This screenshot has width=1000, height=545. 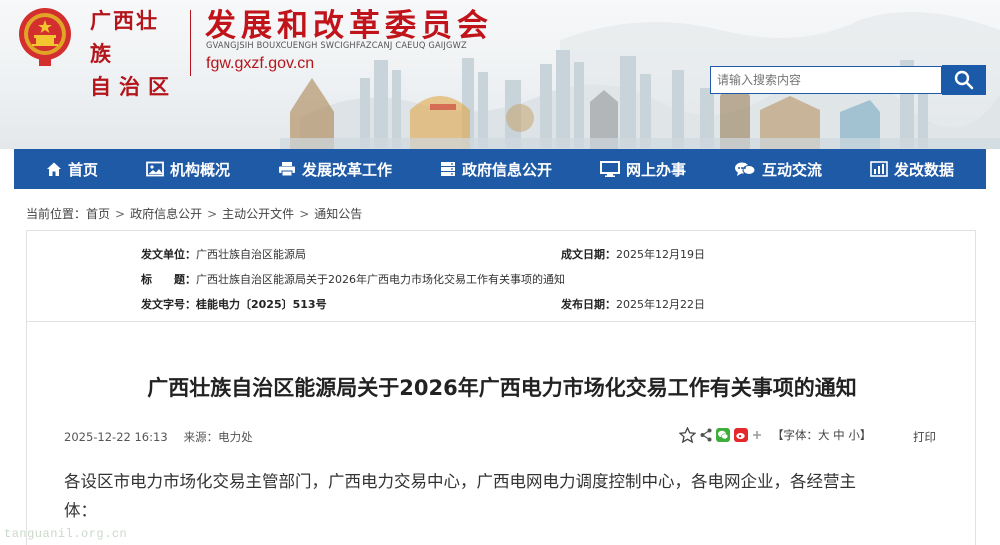 What do you see at coordinates (502, 388) in the screenshot?
I see `article-title: 广西壮族自治区能源局关于2026年广西电力市场化交易工作有关事项的通知` at bounding box center [502, 388].